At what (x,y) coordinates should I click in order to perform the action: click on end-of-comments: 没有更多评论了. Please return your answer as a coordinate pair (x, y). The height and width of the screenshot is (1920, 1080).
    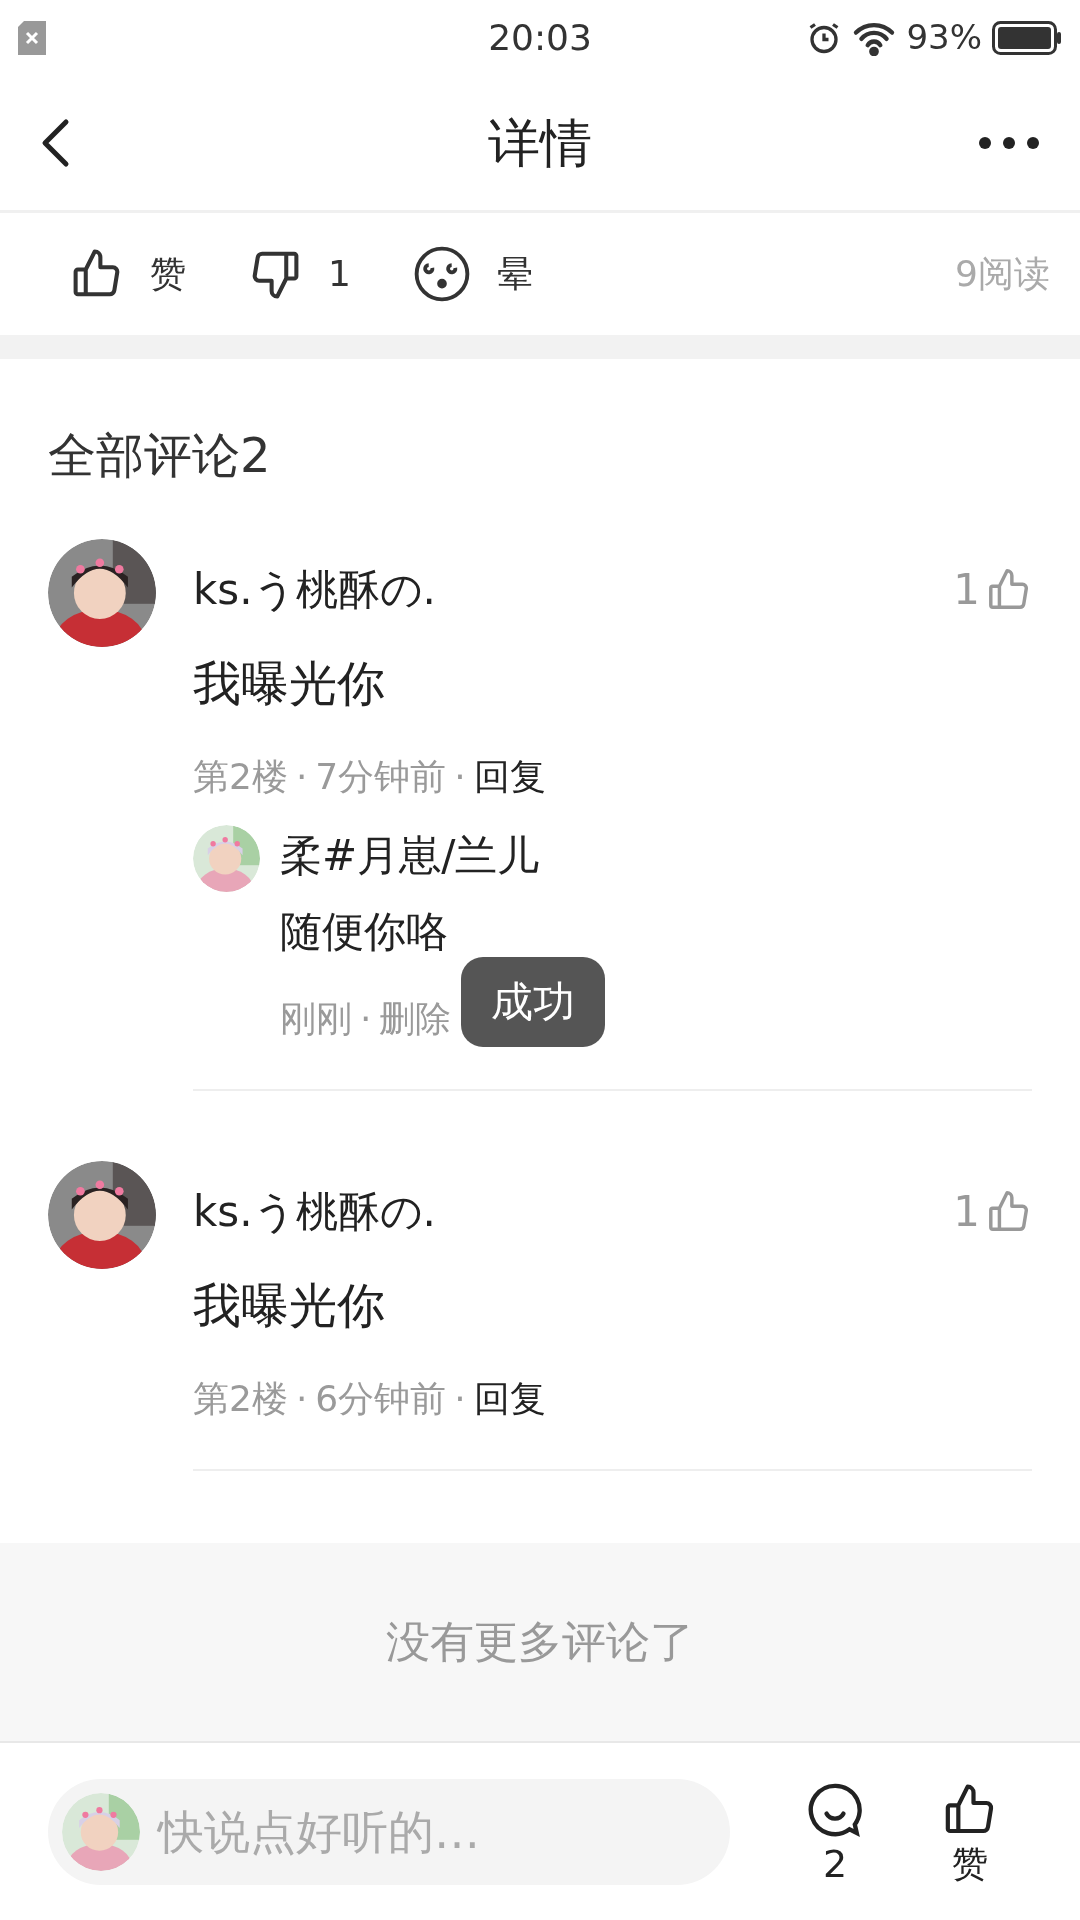
    Looking at the image, I should click on (540, 1642).